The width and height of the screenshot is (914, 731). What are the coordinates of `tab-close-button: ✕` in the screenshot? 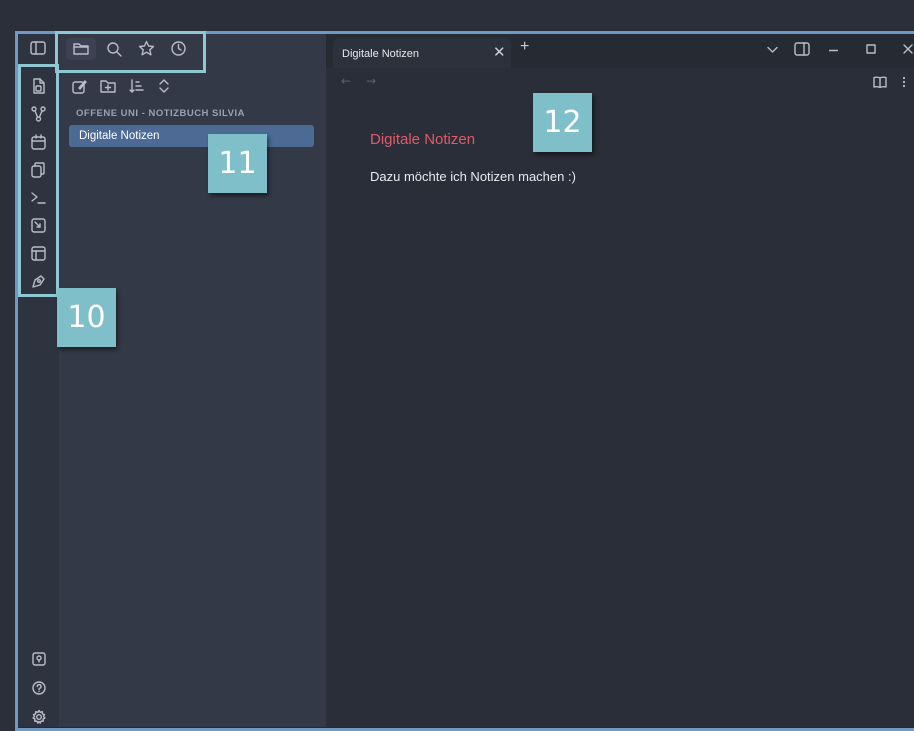 It's located at (499, 52).